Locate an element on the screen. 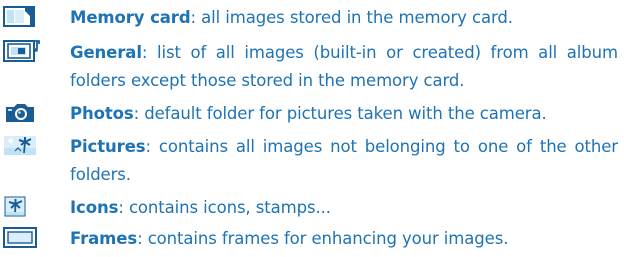  item-description: all images stored in the memory card. is located at coordinates (354, 17).